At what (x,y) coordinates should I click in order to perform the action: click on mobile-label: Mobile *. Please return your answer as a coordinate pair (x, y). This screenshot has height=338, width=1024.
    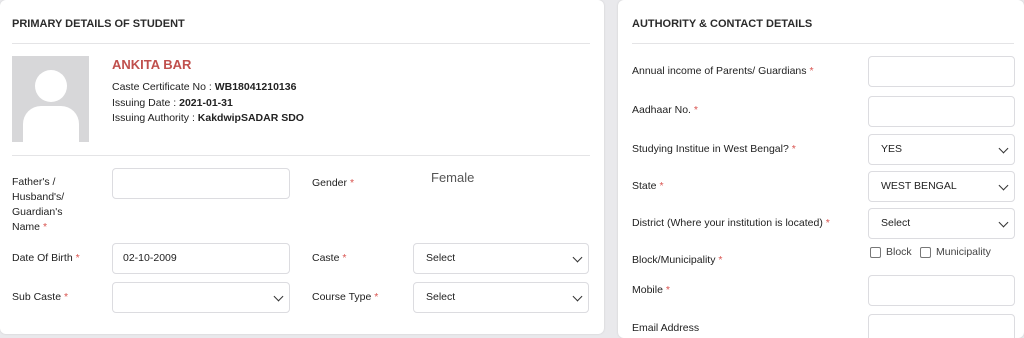
    Looking at the image, I should click on (651, 290).